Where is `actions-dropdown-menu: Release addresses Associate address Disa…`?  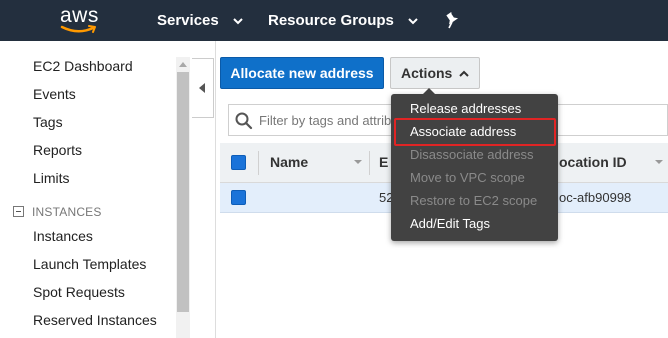
actions-dropdown-menu: Release addresses Associate address Disa… is located at coordinates (474, 164).